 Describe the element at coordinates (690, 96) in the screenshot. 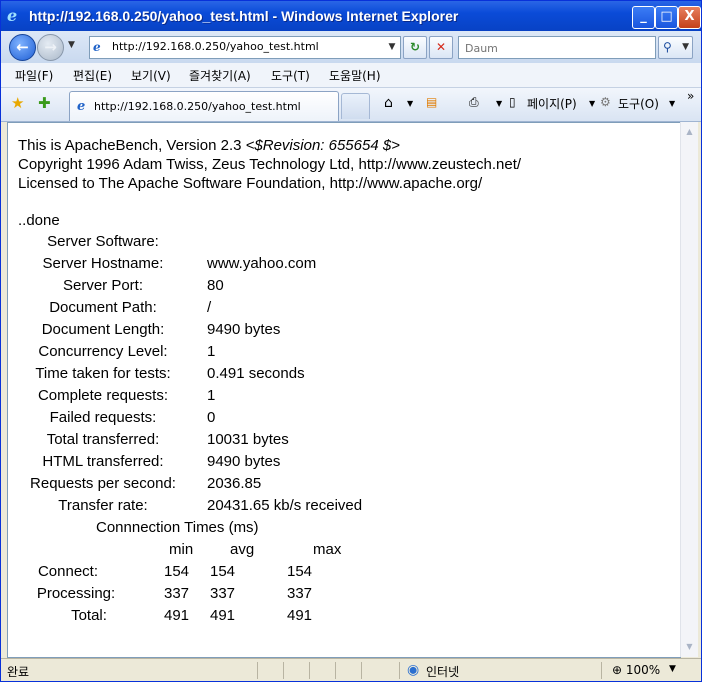

I see `more-tools-button: »` at that location.